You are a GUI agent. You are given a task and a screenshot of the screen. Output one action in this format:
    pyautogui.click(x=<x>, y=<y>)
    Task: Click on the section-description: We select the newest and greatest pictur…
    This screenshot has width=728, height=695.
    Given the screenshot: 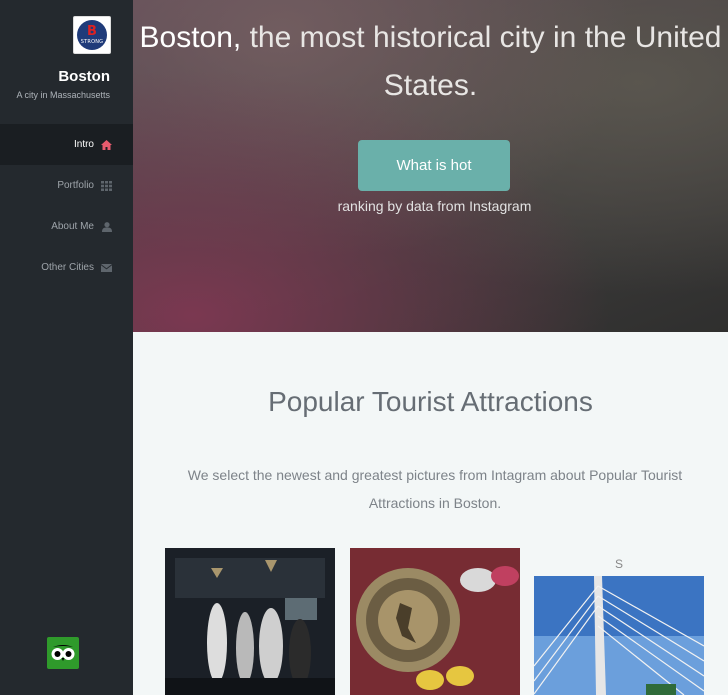 What is the action you would take?
    pyautogui.click(x=435, y=489)
    